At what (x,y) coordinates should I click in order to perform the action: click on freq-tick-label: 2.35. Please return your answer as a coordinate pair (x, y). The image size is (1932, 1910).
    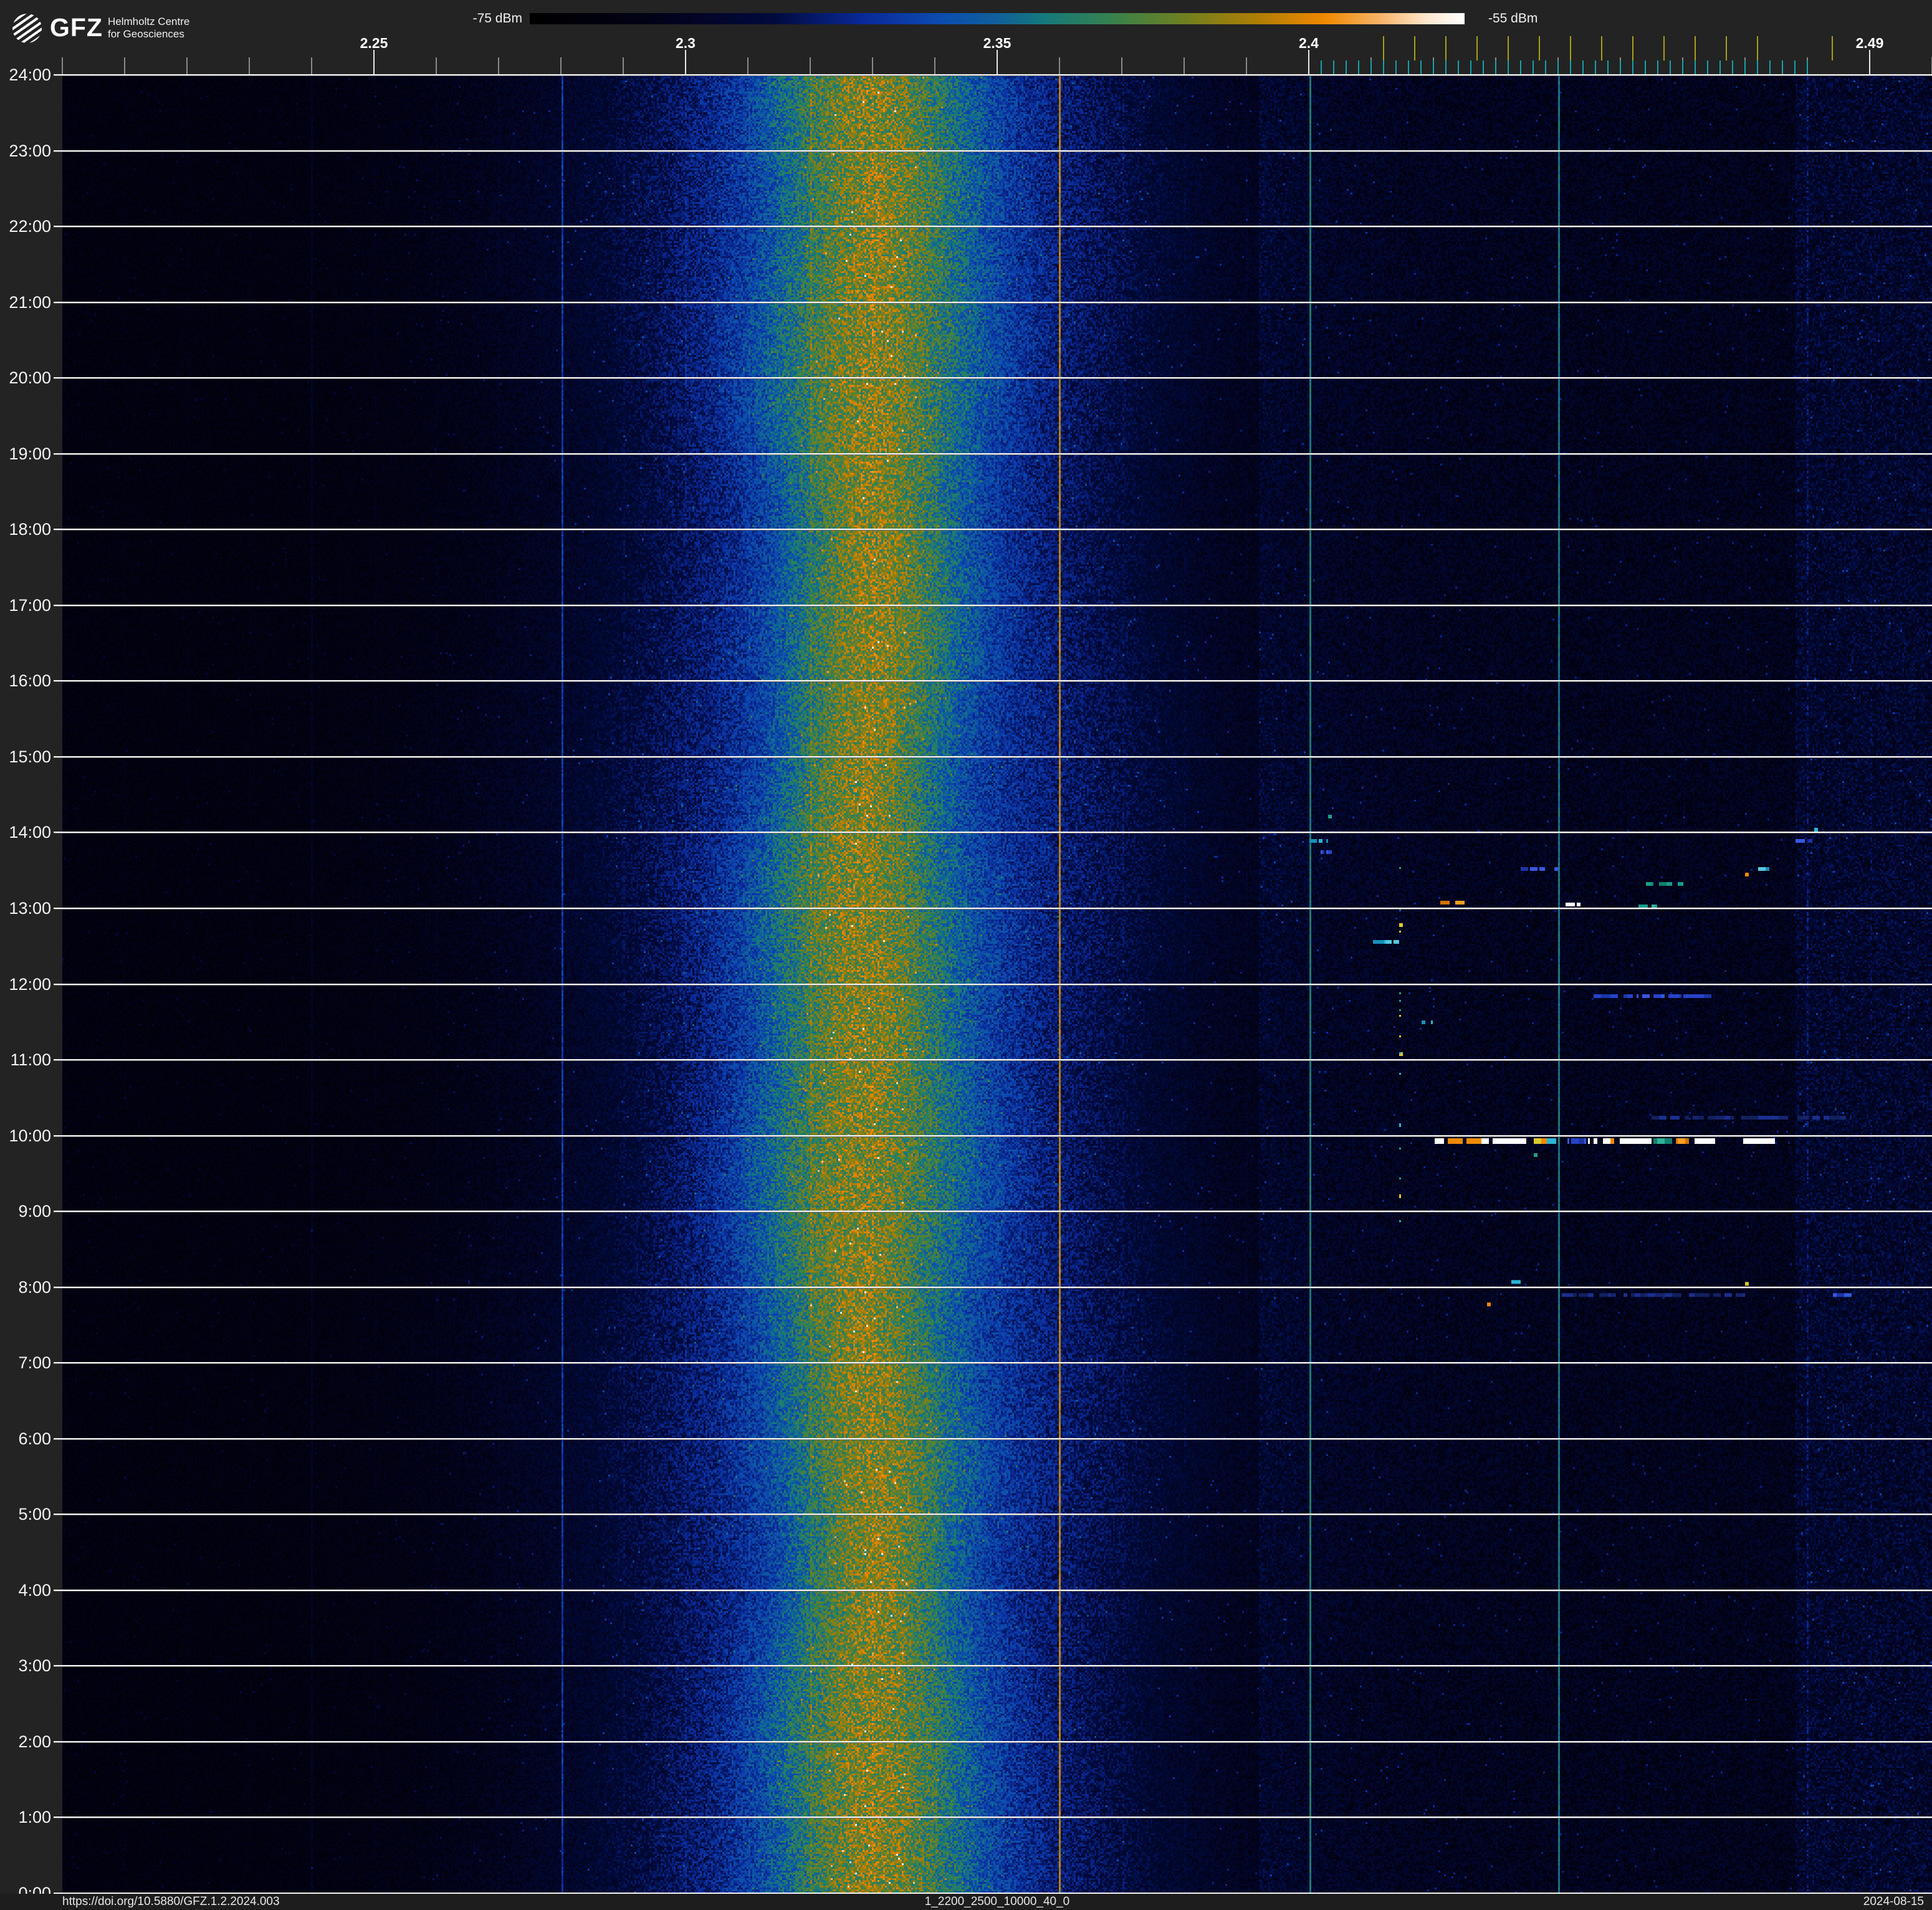
    Looking at the image, I should click on (997, 43).